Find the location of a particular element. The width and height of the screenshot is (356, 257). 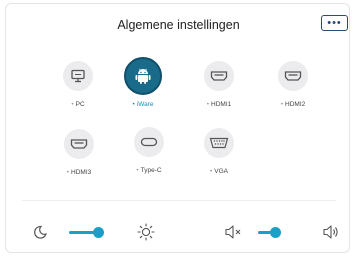

page-title: Algemene instellingen is located at coordinates (178, 25).